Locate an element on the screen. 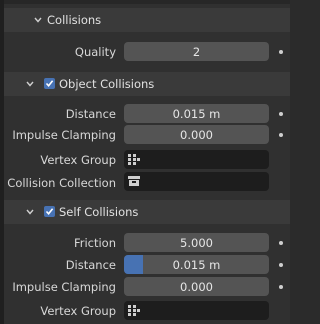 This screenshot has height=324, width=320. self-distance-progress-fill is located at coordinates (133, 264).